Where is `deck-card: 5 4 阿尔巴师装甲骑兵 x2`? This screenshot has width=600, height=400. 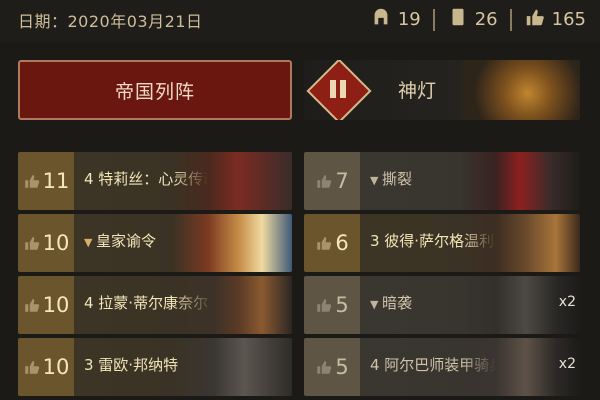
deck-card: 5 4 阿尔巴师装甲骑兵 x2 is located at coordinates (442, 367).